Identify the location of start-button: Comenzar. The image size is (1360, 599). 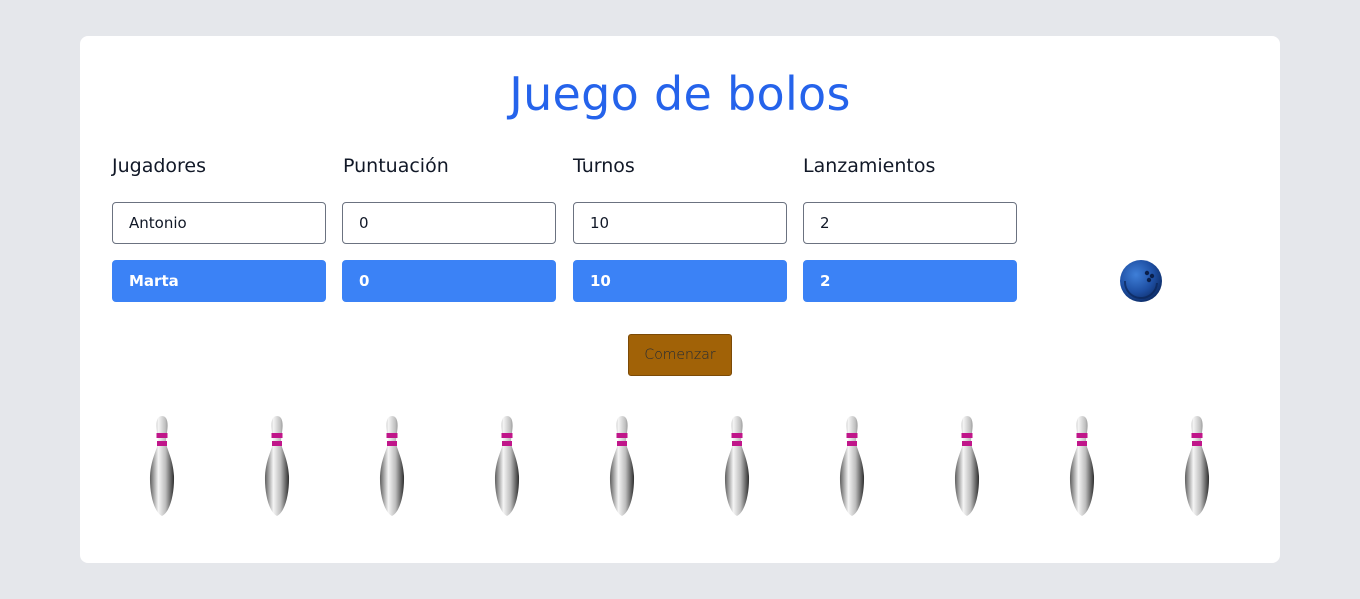
(680, 355).